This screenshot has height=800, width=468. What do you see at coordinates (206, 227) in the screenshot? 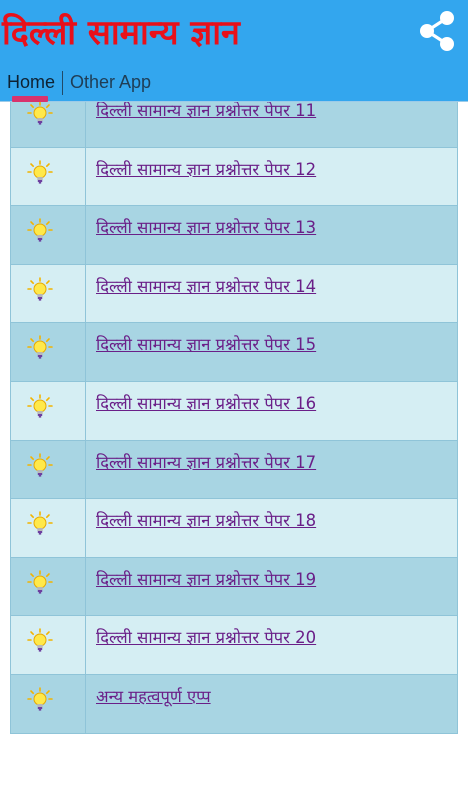
I see `paper-link: दिल्ली सामान्य ज्ञान प्रश्नोत्तर पेपर 13` at bounding box center [206, 227].